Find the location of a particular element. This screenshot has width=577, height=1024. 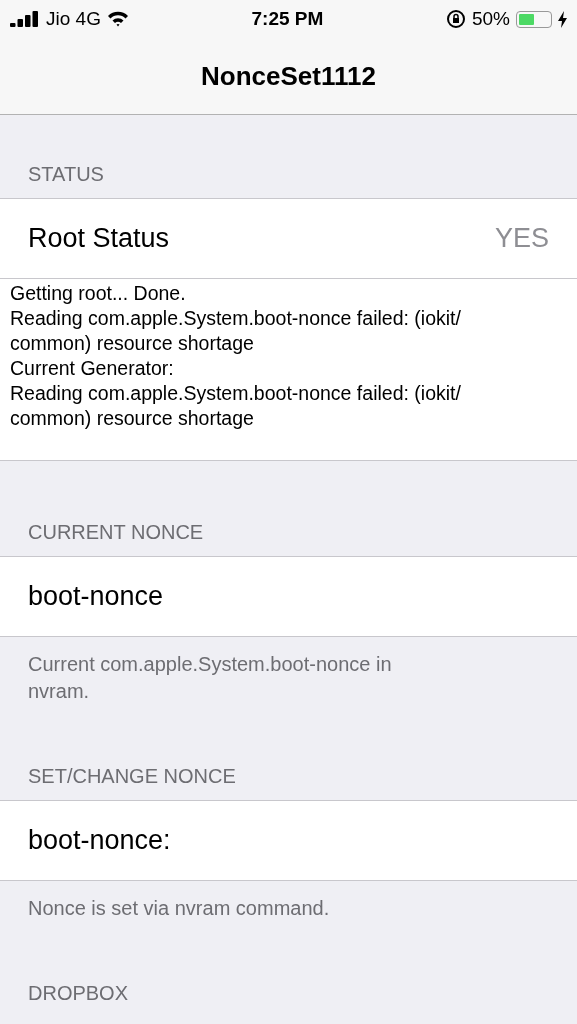

section-footer: Nonce is set via nvram command. is located at coordinates (228, 901).